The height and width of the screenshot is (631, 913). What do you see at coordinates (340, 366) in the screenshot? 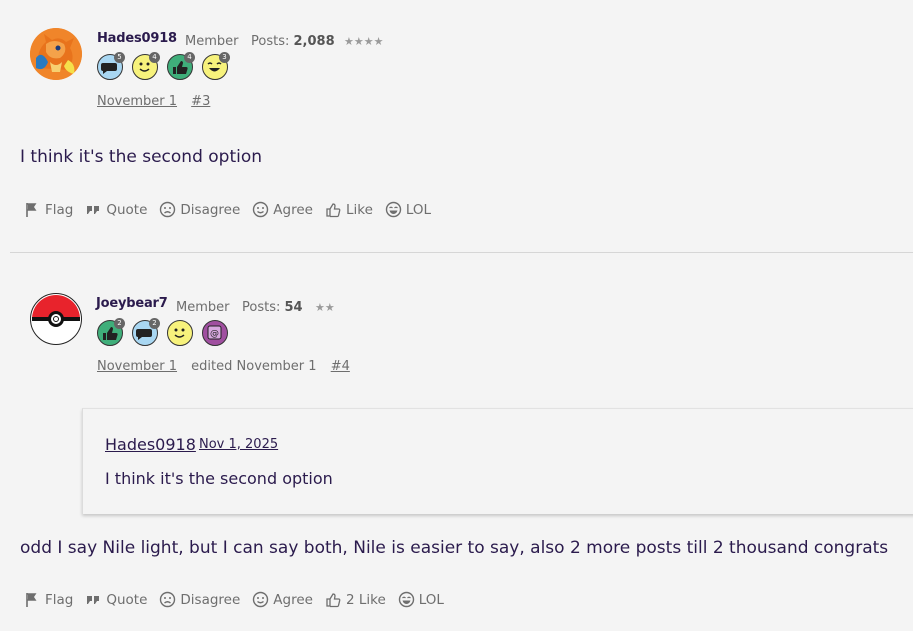
I see `permalink: #4` at bounding box center [340, 366].